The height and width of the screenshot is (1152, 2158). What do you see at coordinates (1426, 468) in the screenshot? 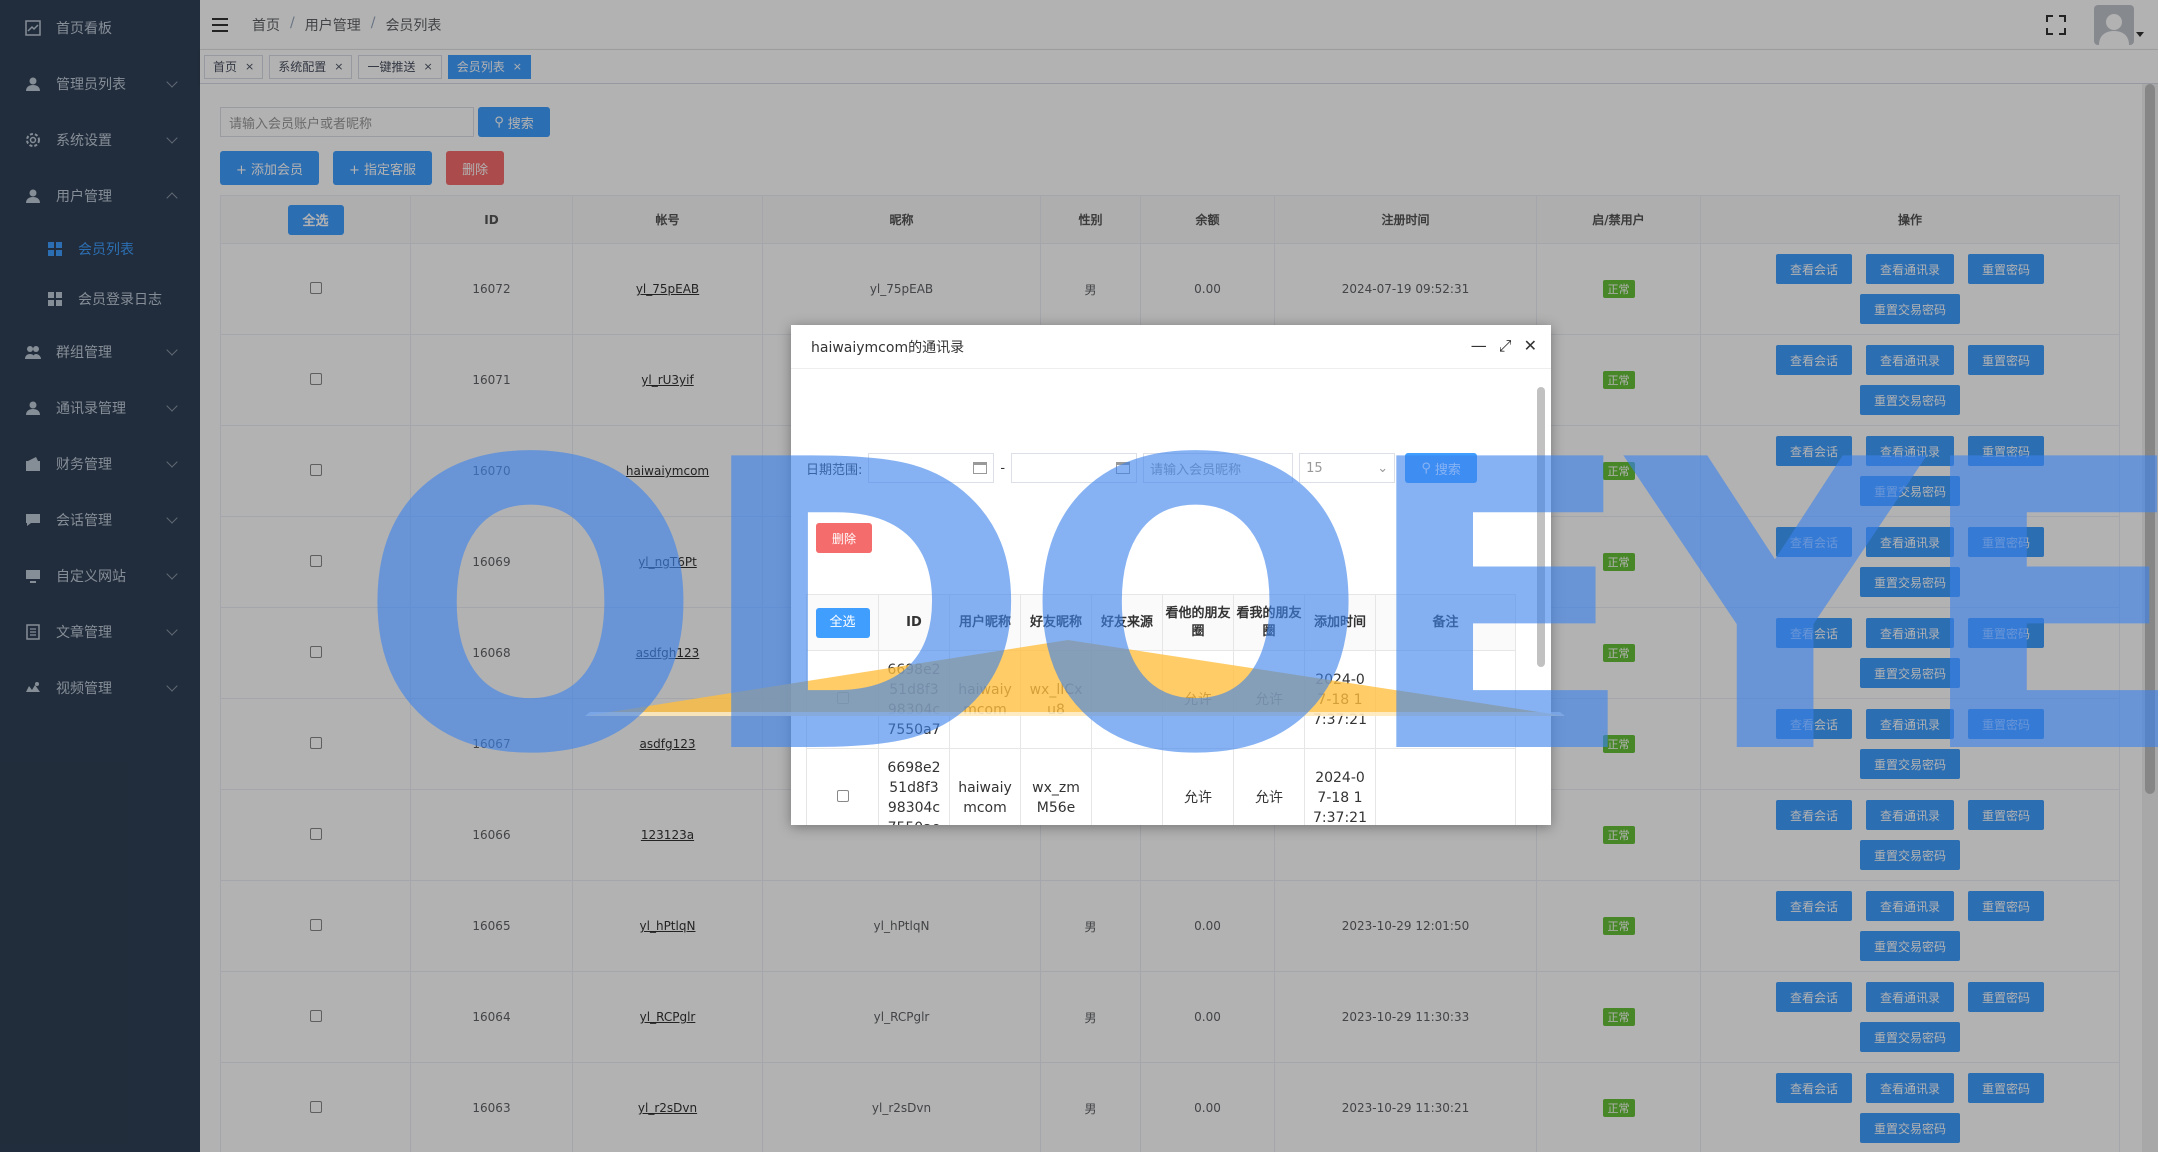
I see `search-icon: ⚲` at bounding box center [1426, 468].